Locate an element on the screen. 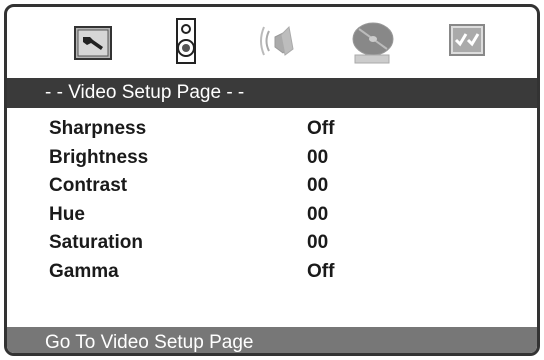 The width and height of the screenshot is (544, 360). setting-label: Sharpness is located at coordinates (98, 128).